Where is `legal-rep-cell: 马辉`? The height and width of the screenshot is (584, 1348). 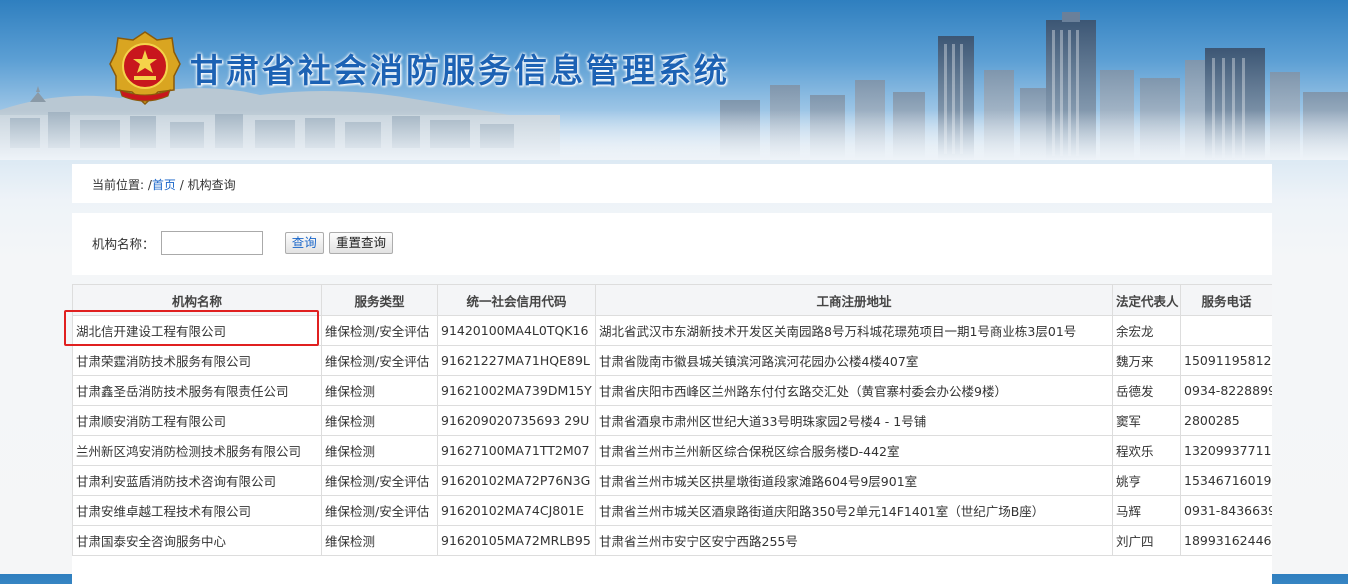 legal-rep-cell: 马辉 is located at coordinates (1146, 510).